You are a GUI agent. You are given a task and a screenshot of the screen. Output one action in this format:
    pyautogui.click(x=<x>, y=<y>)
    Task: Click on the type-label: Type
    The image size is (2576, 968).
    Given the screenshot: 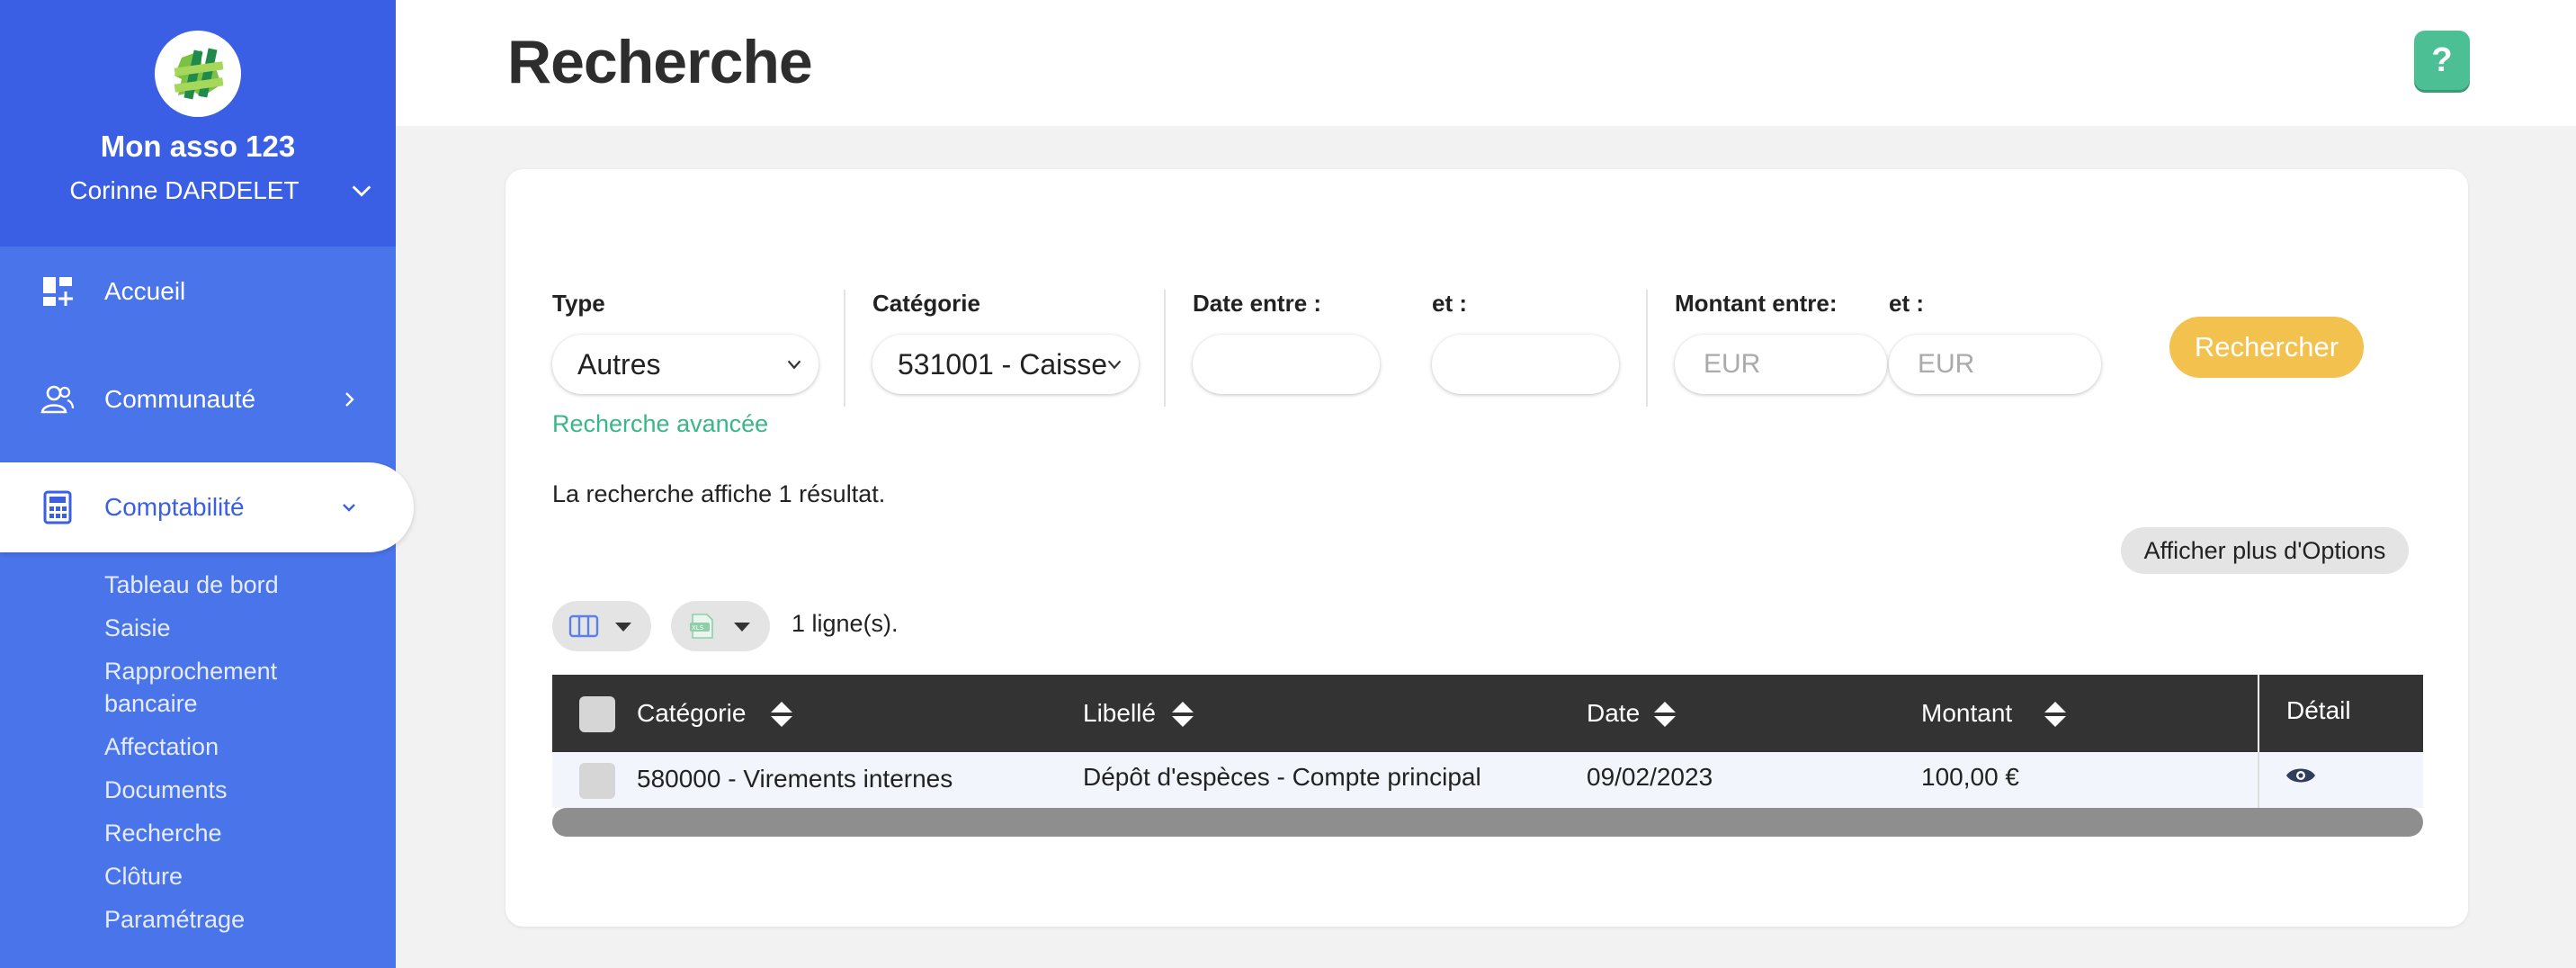 What is the action you would take?
    pyautogui.click(x=578, y=303)
    